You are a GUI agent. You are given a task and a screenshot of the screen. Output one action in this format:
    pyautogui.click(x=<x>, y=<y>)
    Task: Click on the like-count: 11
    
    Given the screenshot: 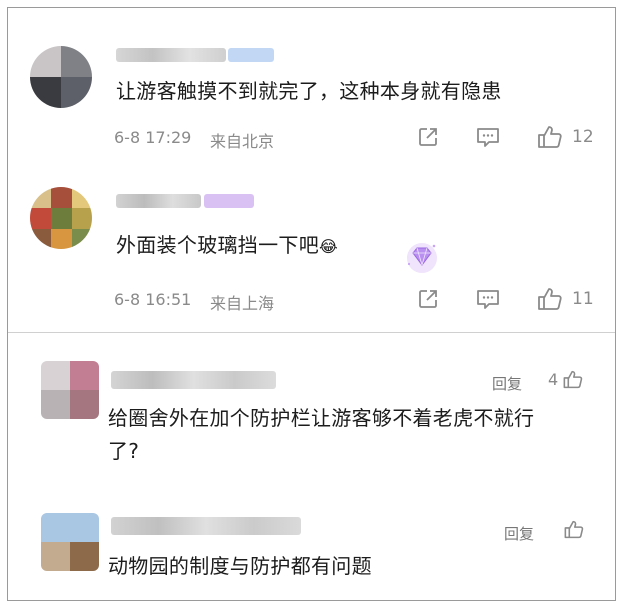 What is the action you would take?
    pyautogui.click(x=583, y=299)
    